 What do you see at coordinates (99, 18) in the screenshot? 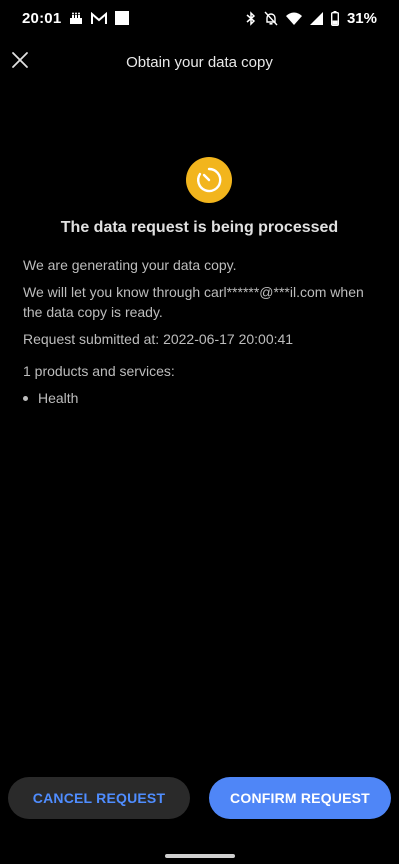
I see `gmail-icon` at bounding box center [99, 18].